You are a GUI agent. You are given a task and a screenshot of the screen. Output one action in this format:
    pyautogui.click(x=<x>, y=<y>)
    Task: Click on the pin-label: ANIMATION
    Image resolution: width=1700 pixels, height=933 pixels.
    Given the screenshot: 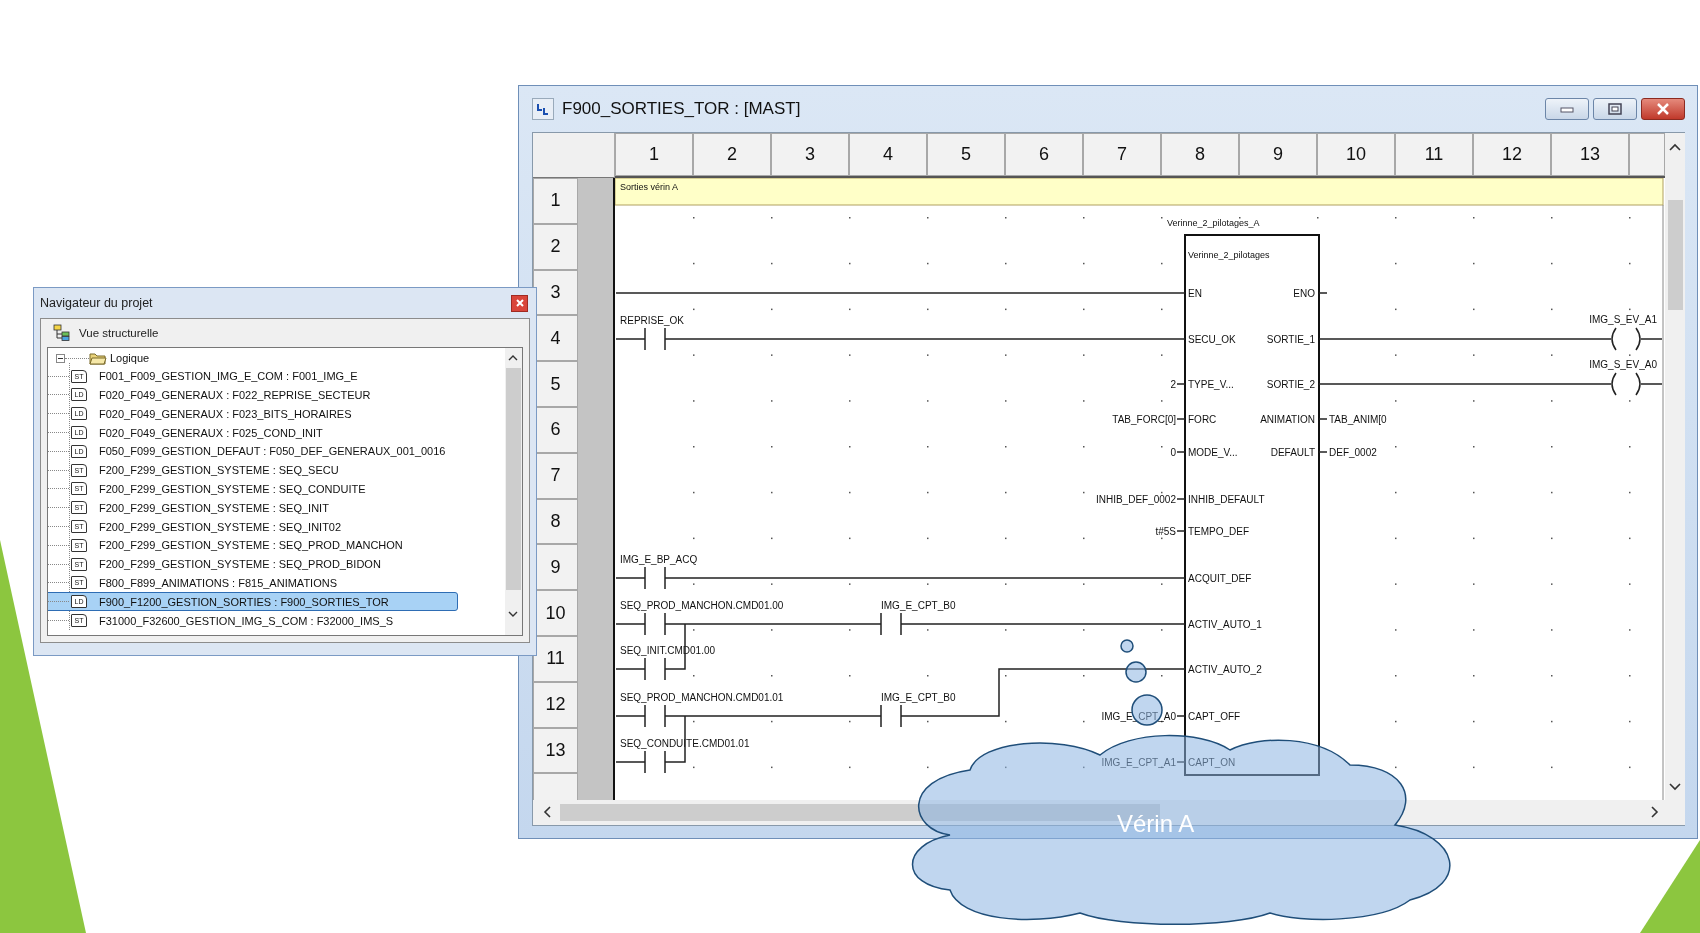 What is the action you would take?
    pyautogui.click(x=1287, y=419)
    